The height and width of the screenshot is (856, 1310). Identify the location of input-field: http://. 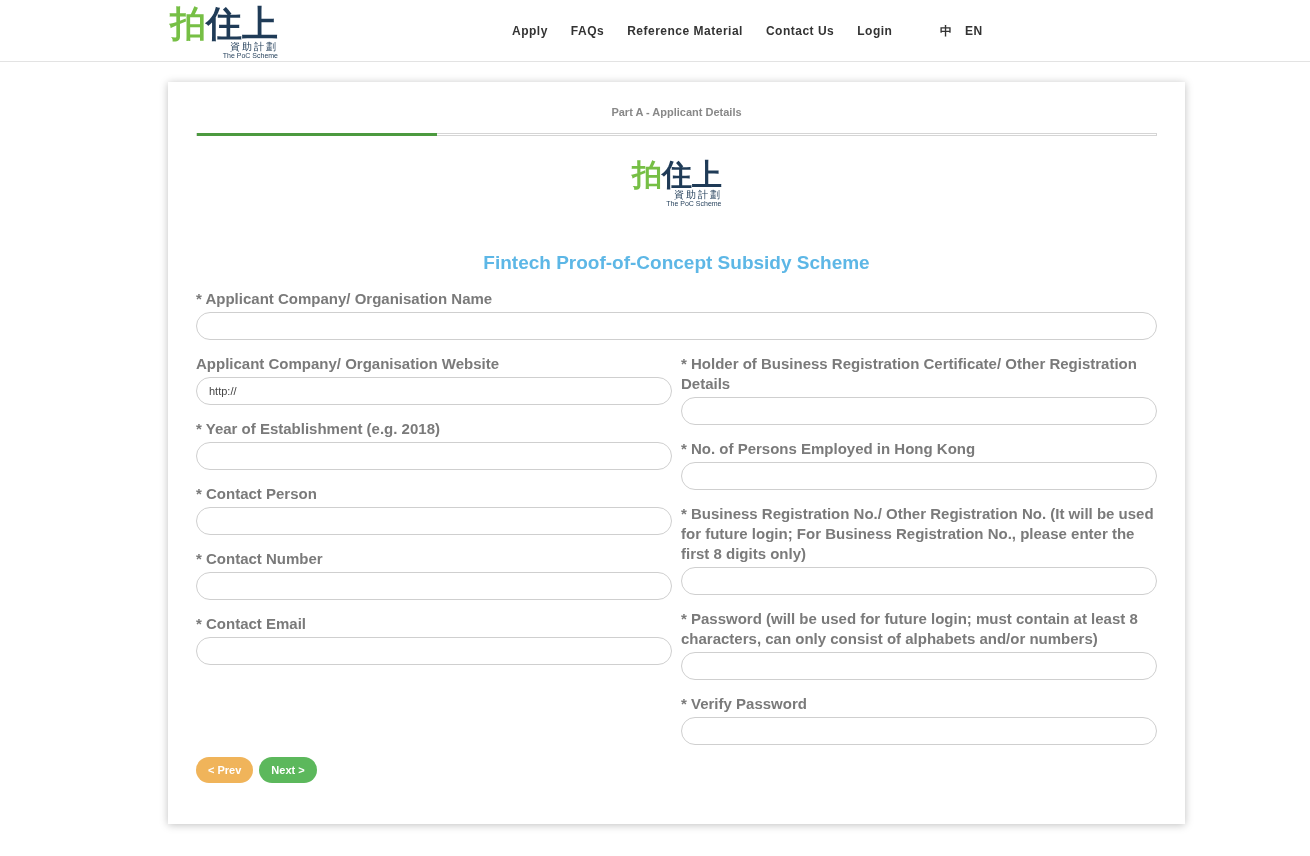
(434, 391).